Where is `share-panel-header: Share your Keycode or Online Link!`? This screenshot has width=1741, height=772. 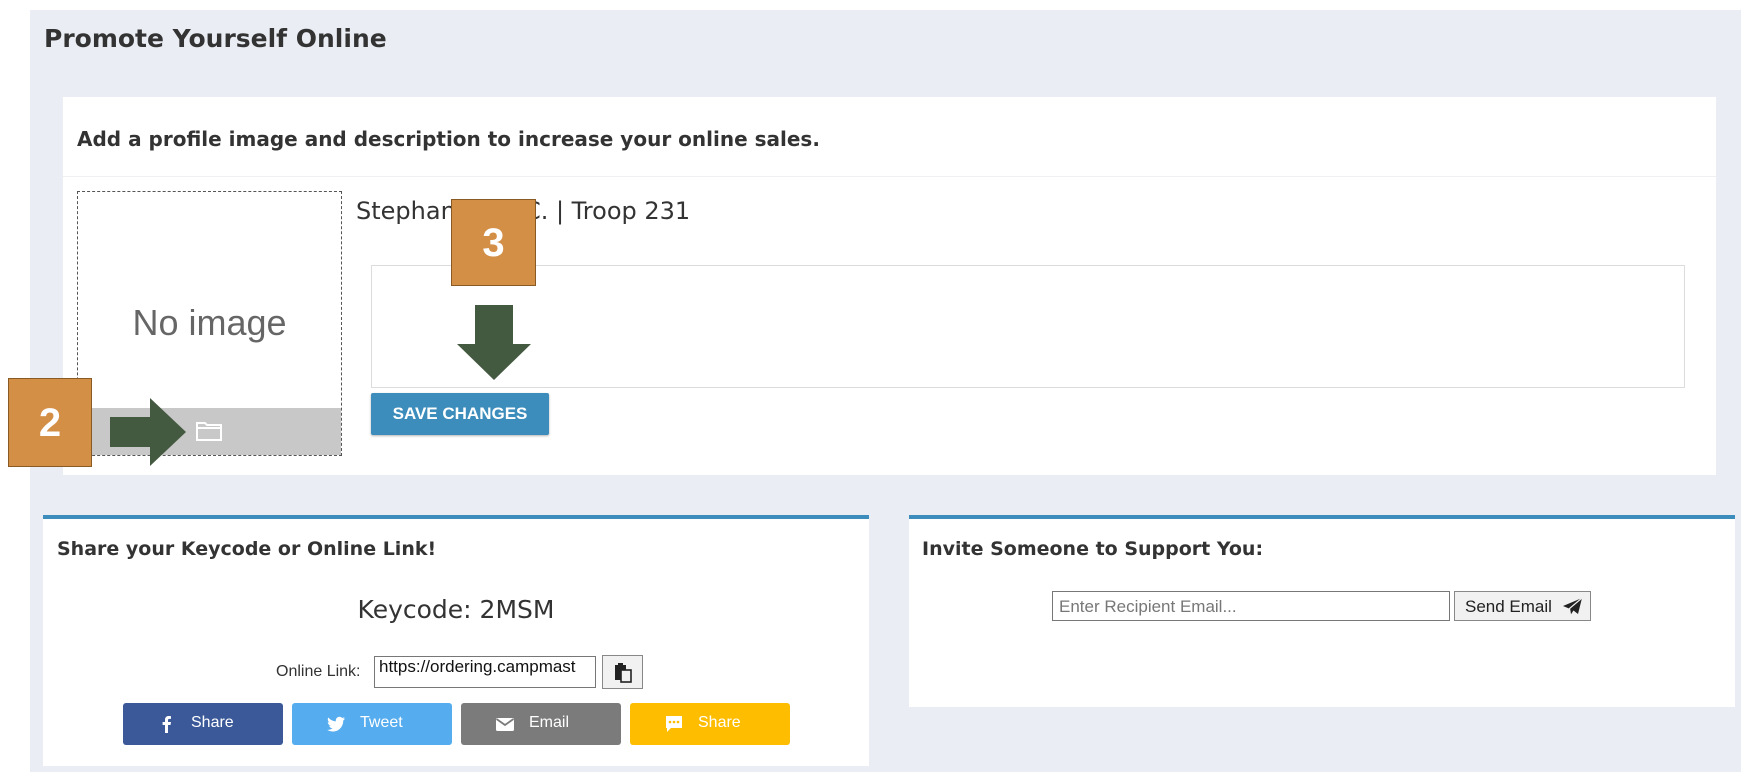 share-panel-header: Share your Keycode or Online Link! is located at coordinates (247, 549).